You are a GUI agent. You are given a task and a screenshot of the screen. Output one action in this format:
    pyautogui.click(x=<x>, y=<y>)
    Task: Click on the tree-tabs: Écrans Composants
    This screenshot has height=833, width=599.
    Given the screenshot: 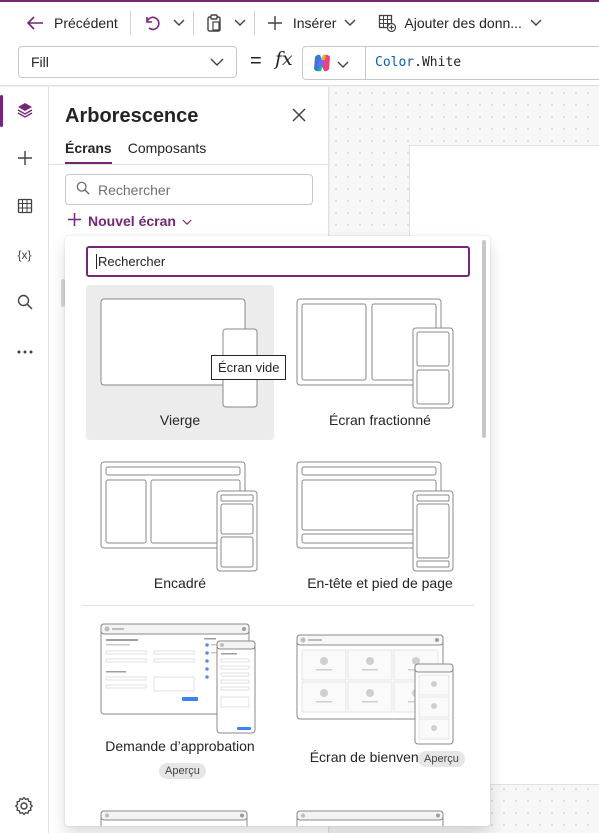 What is the action you would take?
    pyautogui.click(x=135, y=152)
    